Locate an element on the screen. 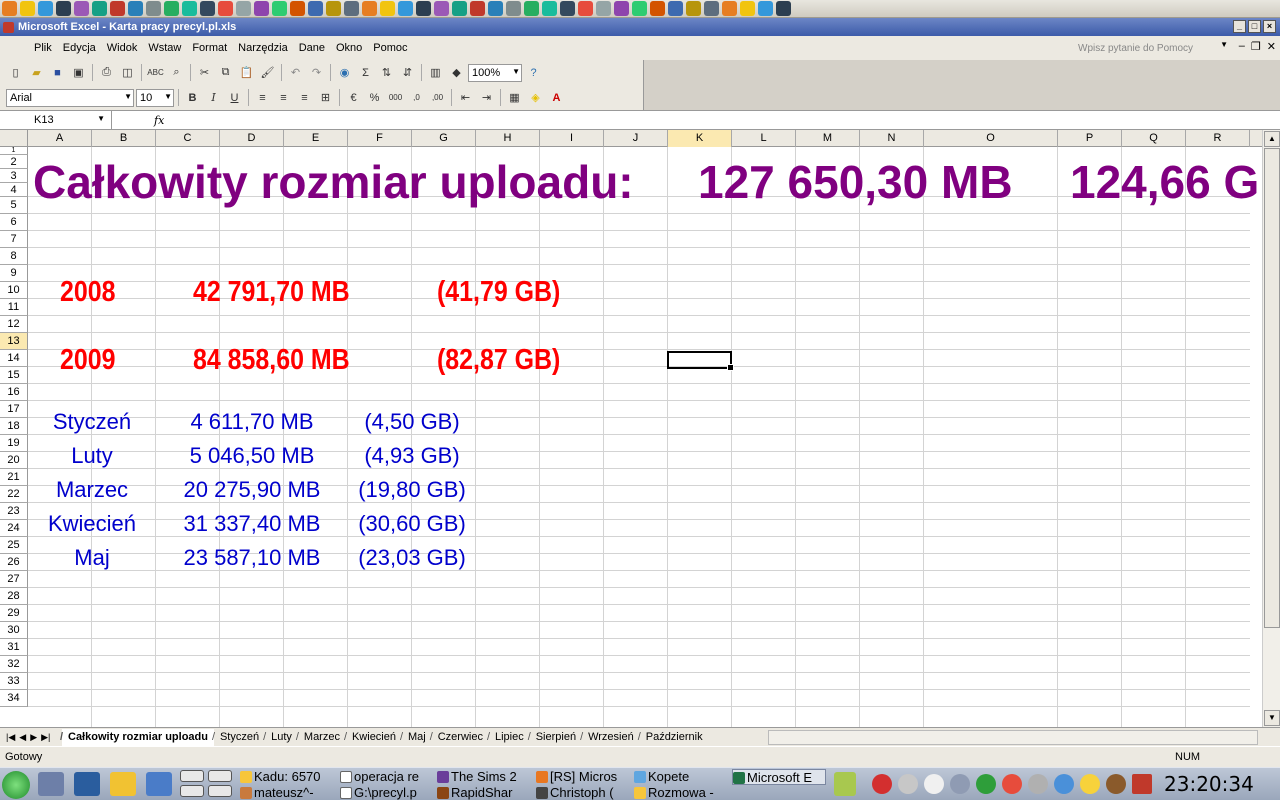 This screenshot has height=800, width=1280. column-header: J is located at coordinates (636, 138).